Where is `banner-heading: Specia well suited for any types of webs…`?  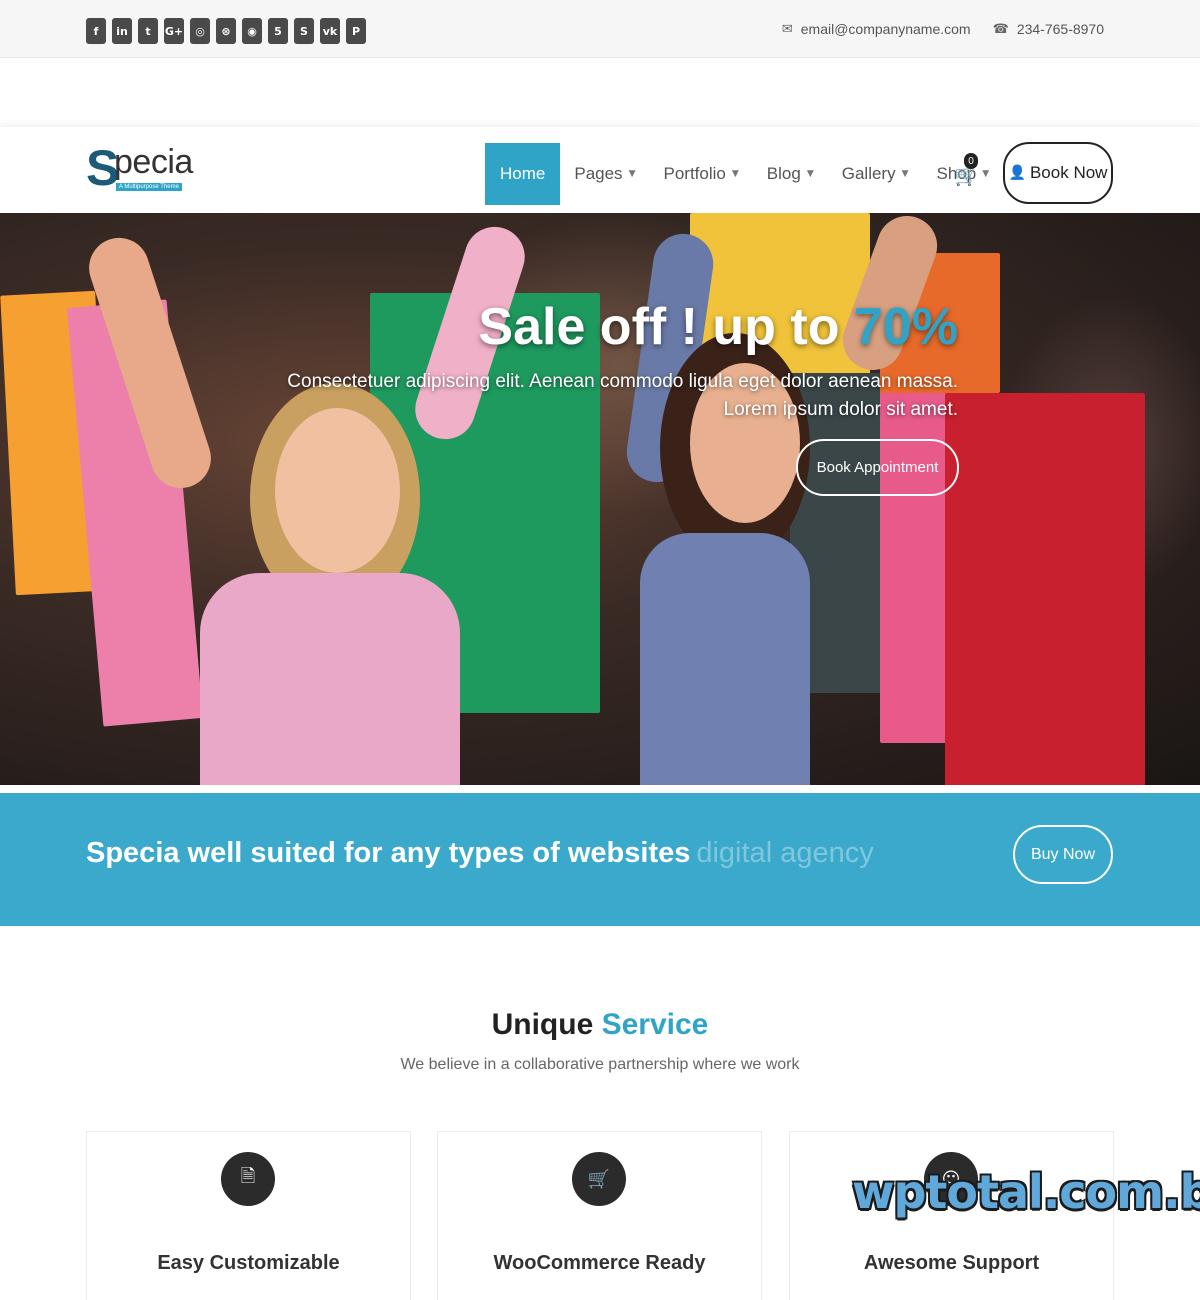
banner-heading: Specia well suited for any types of webs… is located at coordinates (480, 853).